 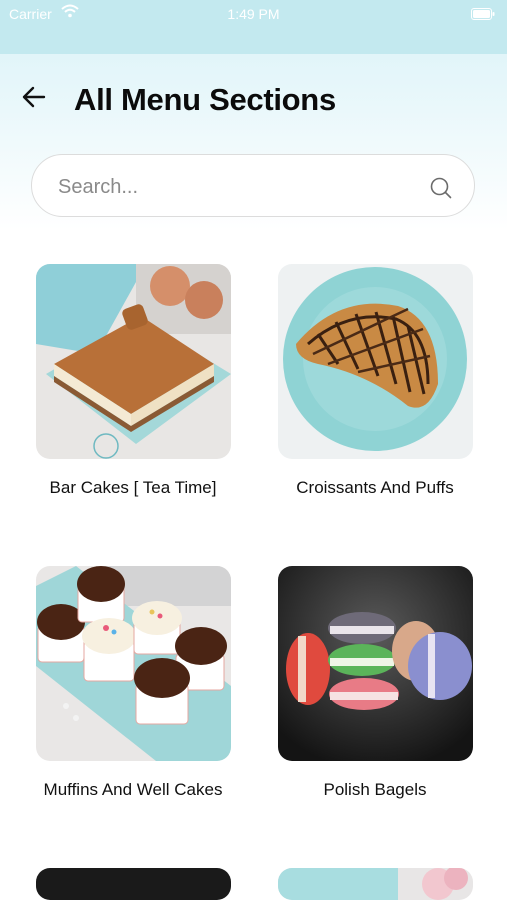 What do you see at coordinates (483, 15) in the screenshot?
I see `battery-icon` at bounding box center [483, 15].